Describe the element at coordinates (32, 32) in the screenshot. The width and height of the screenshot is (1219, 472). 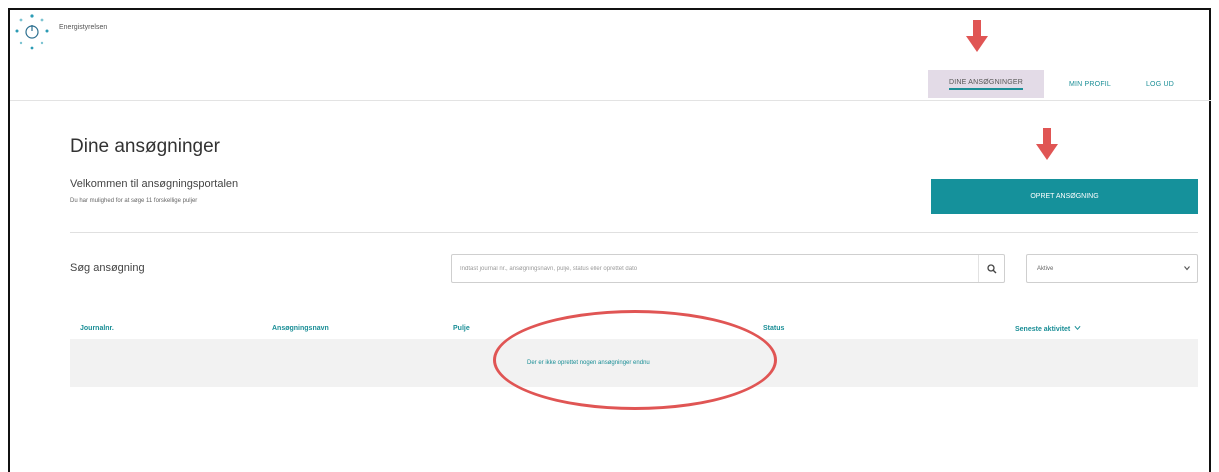
I see `logo-icon` at that location.